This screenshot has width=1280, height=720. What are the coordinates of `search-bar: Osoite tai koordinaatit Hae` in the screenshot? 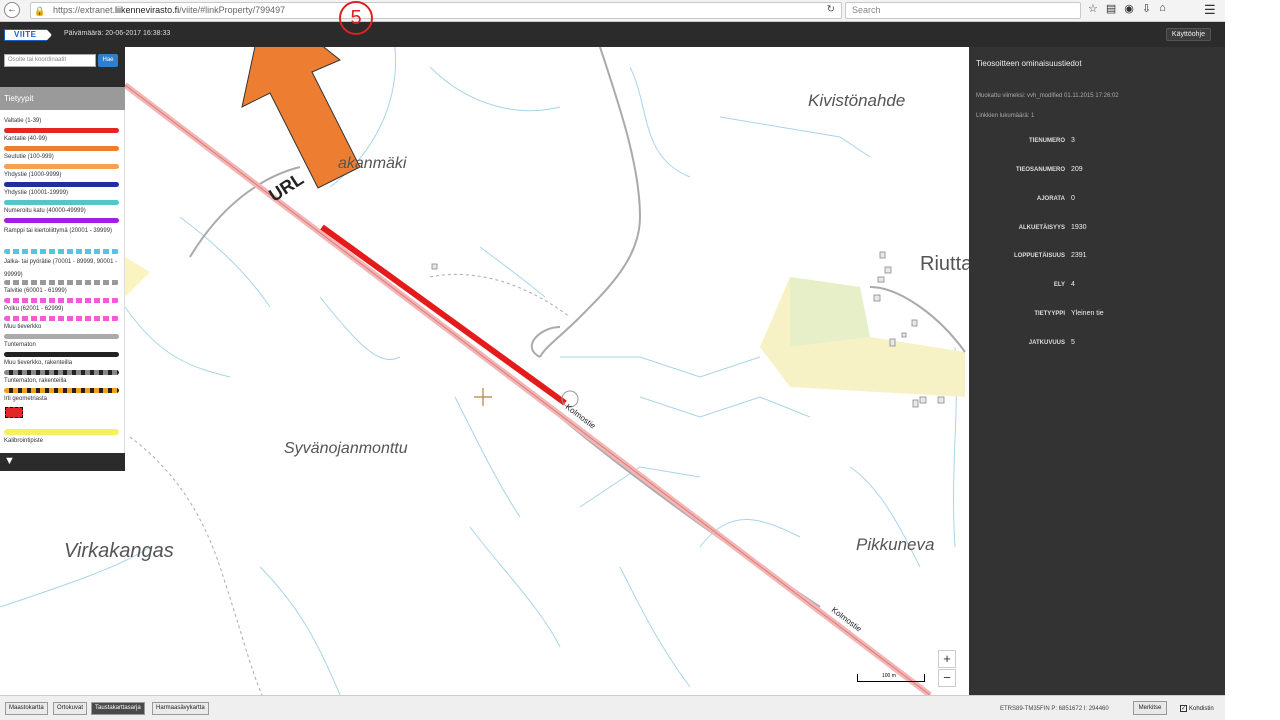 It's located at (62, 67).